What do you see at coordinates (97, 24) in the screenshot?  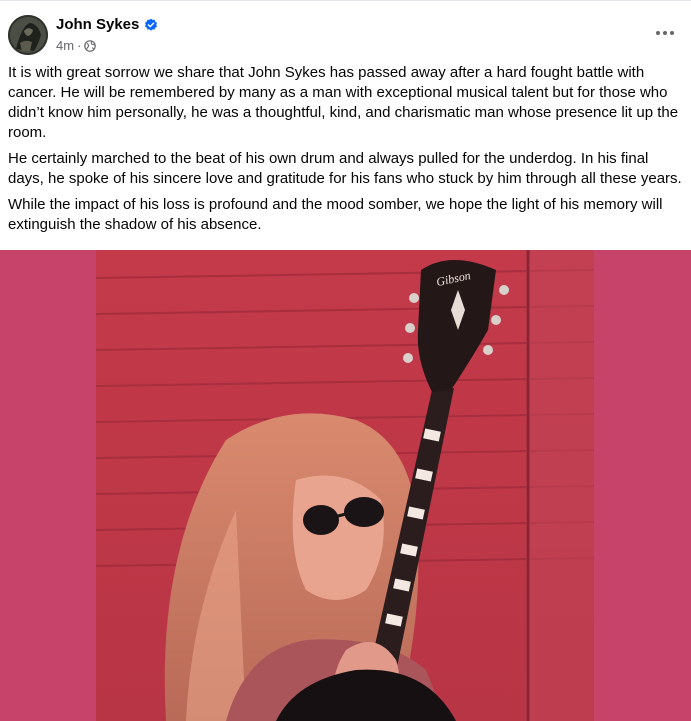 I see `author-name: John Sykes` at bounding box center [97, 24].